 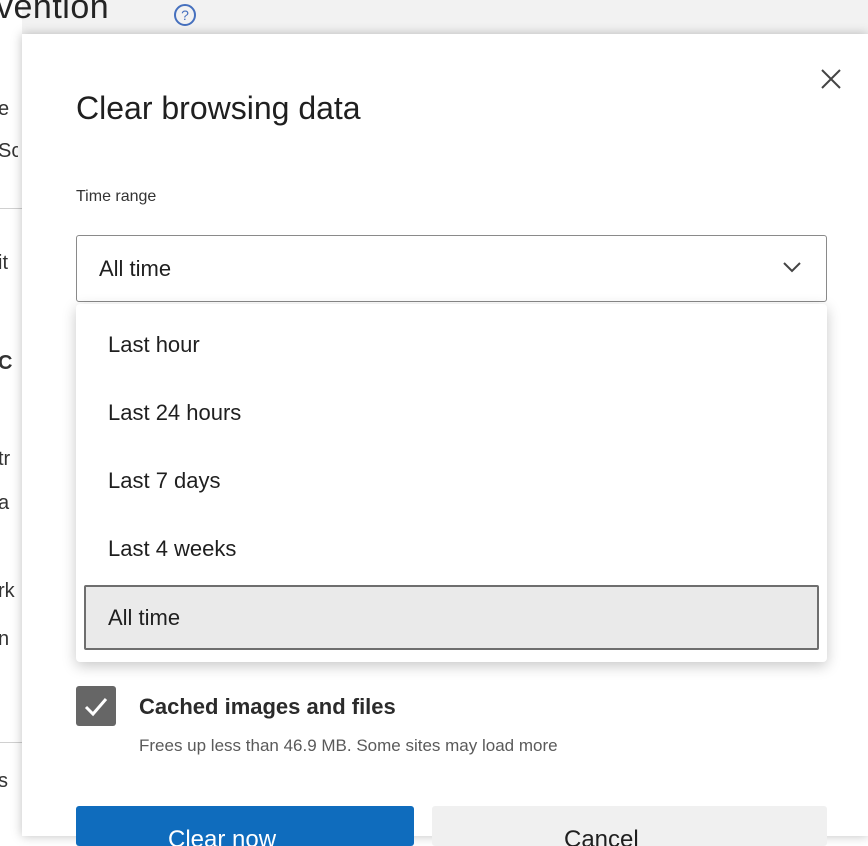 I want to click on checkmark-icon, so click(x=96, y=707).